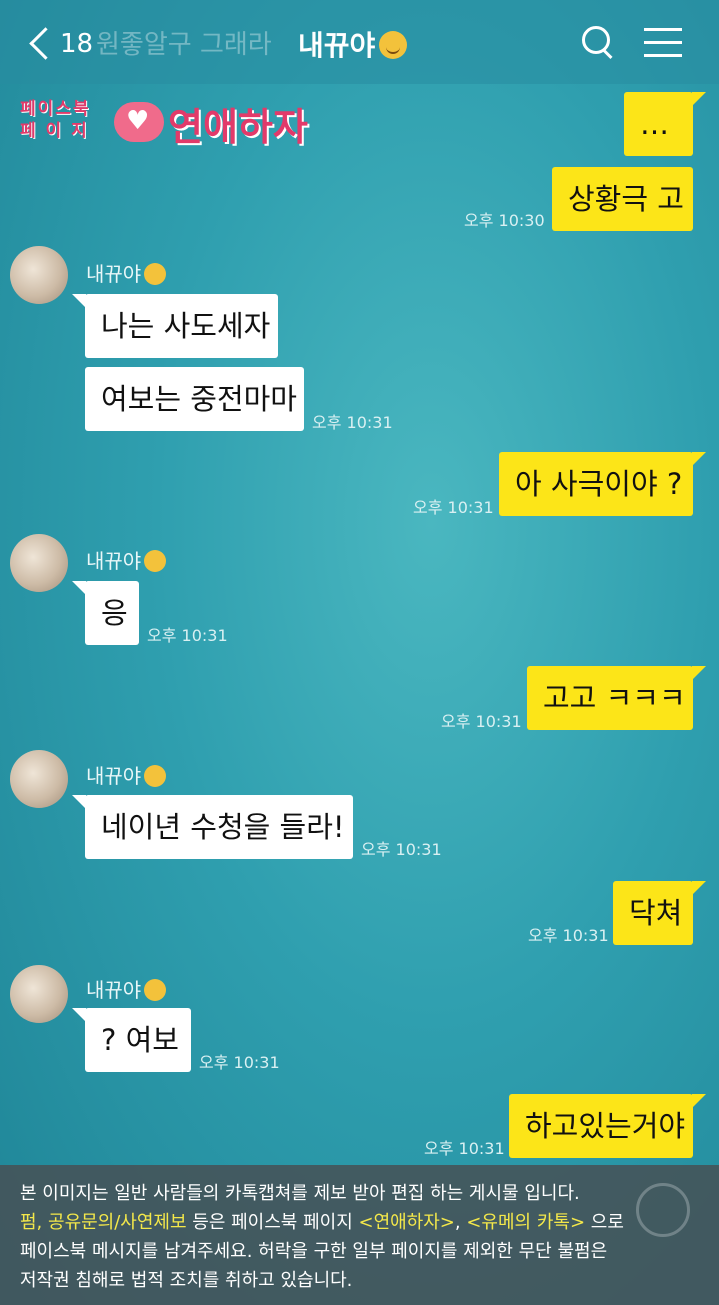 This screenshot has height=1305, width=719. What do you see at coordinates (406, 1222) in the screenshot?
I see `notice-highlight: <연애하자>` at bounding box center [406, 1222].